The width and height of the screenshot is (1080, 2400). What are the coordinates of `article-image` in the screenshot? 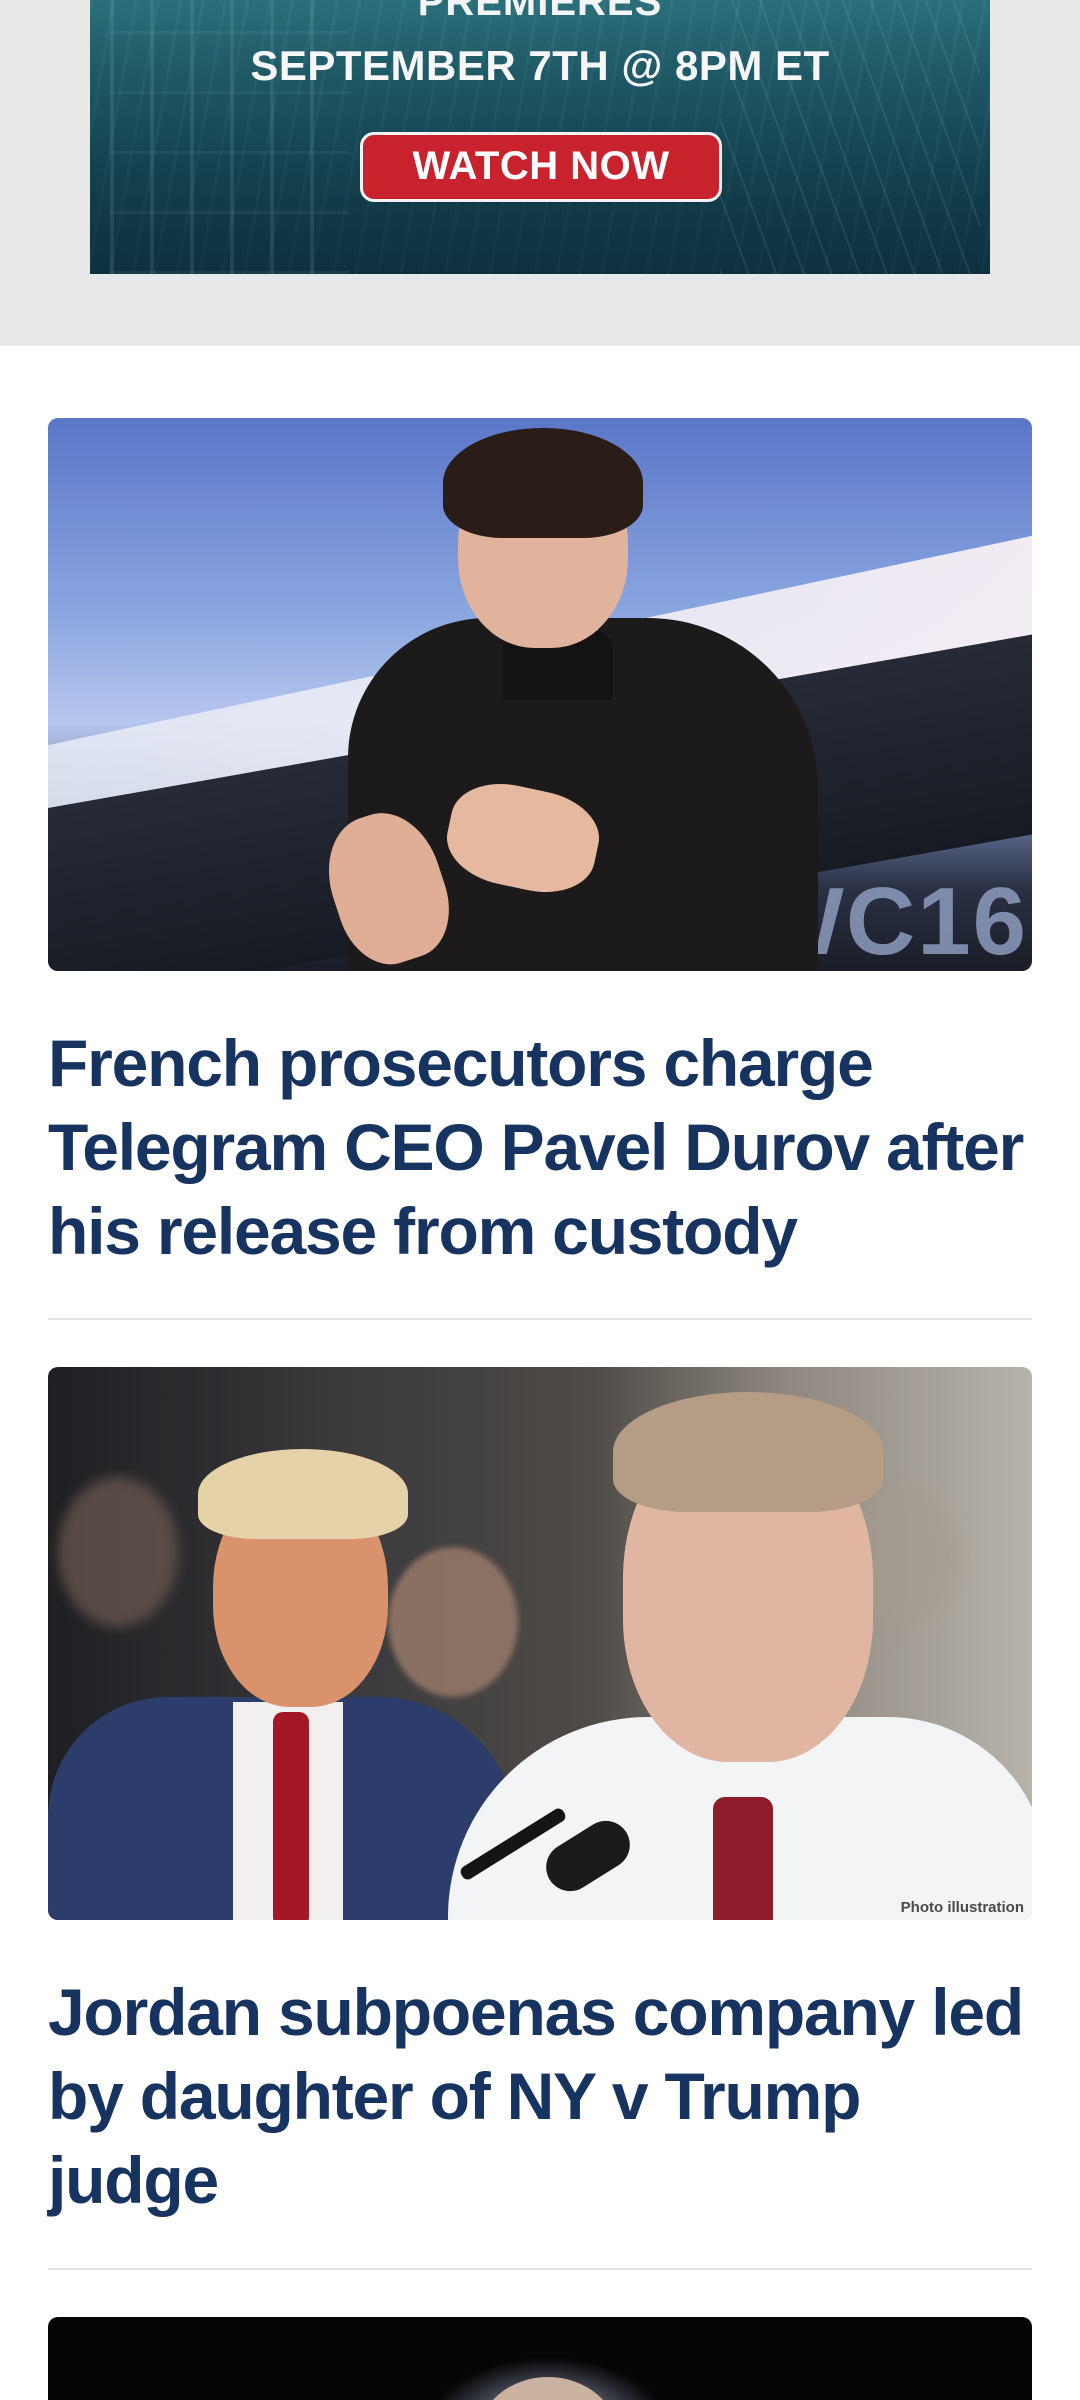 It's located at (540, 2358).